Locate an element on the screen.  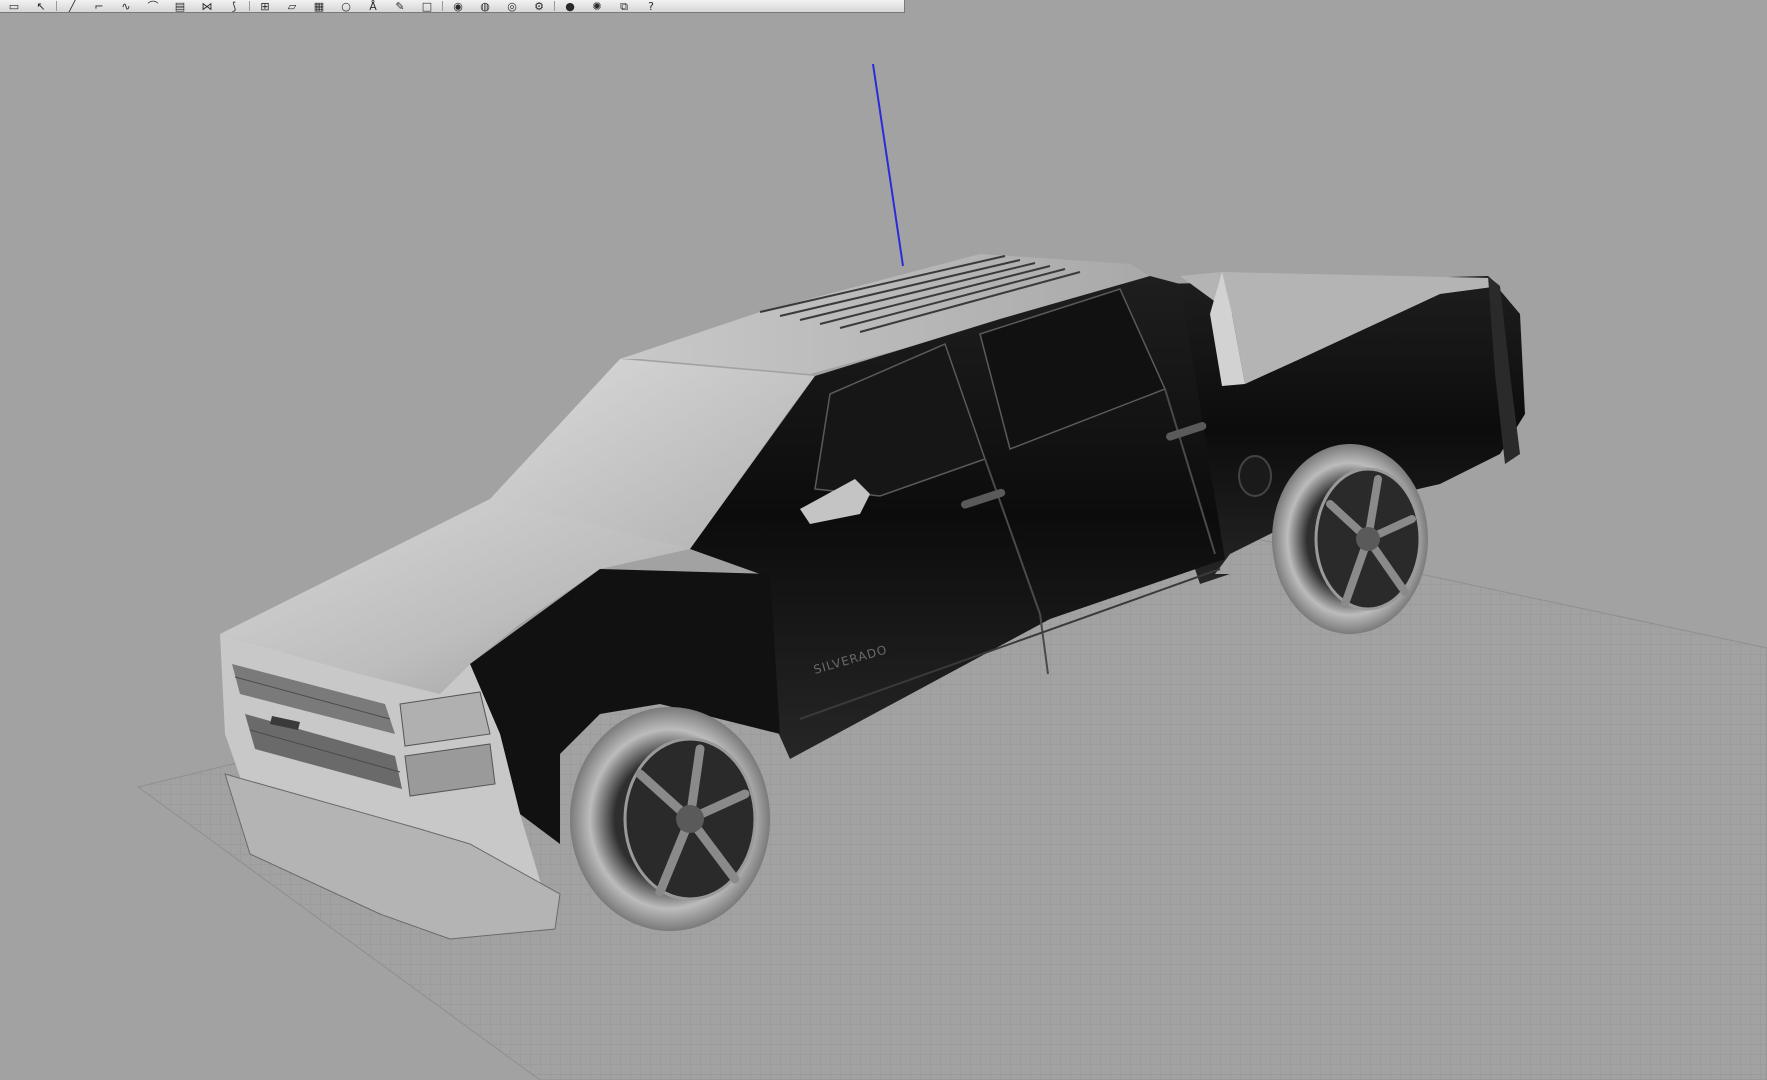
render-sphere-button: ● is located at coordinates (570, 6).